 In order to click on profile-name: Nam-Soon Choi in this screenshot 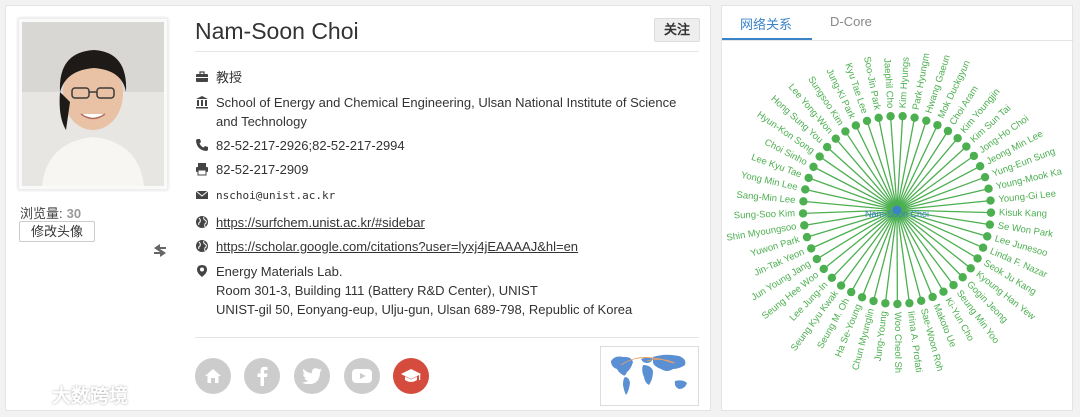, I will do `click(277, 31)`.